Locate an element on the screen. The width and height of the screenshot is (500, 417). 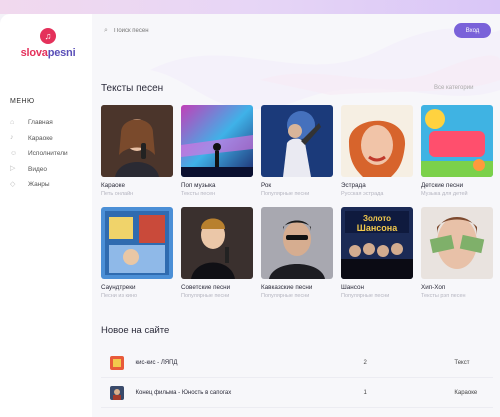
sidebar-item-label: Главная is located at coordinates (40, 123).